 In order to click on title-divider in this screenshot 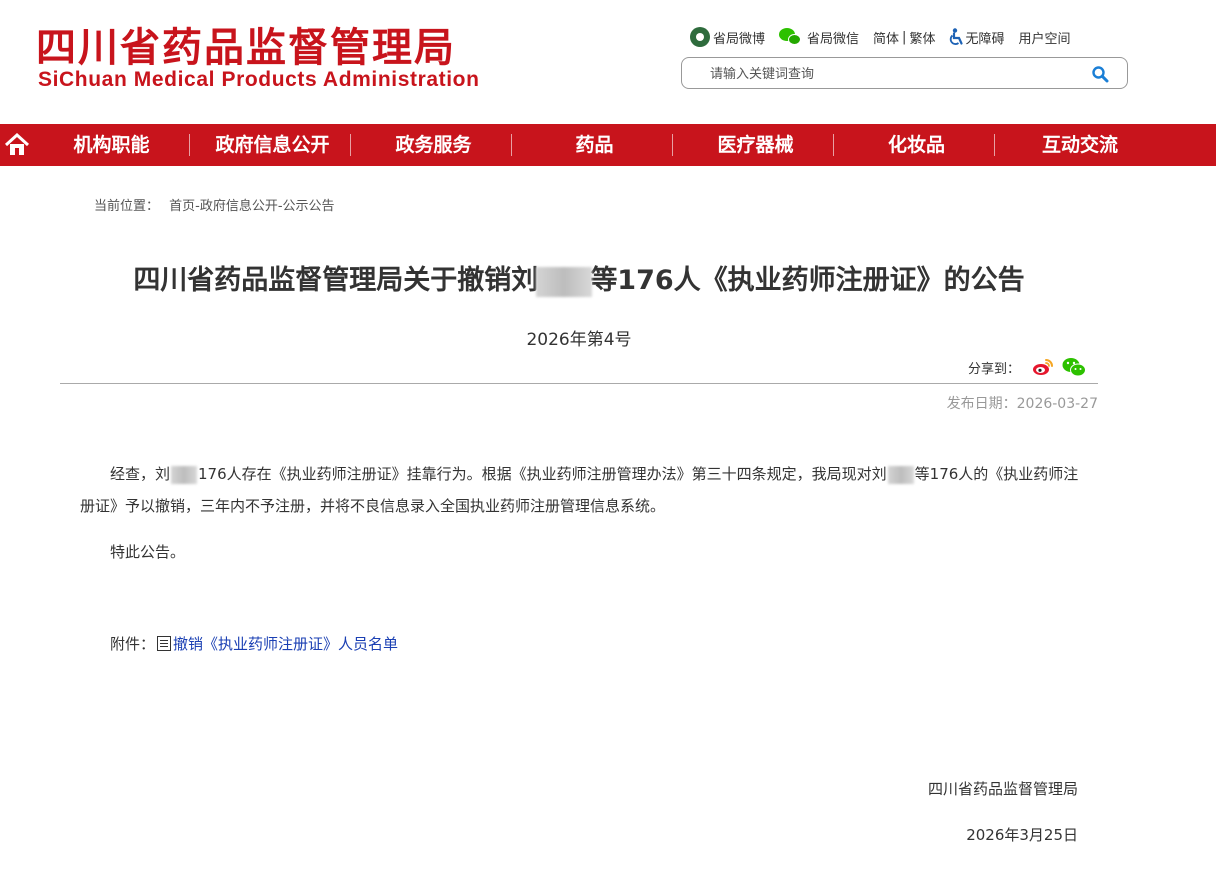, I will do `click(579, 383)`.